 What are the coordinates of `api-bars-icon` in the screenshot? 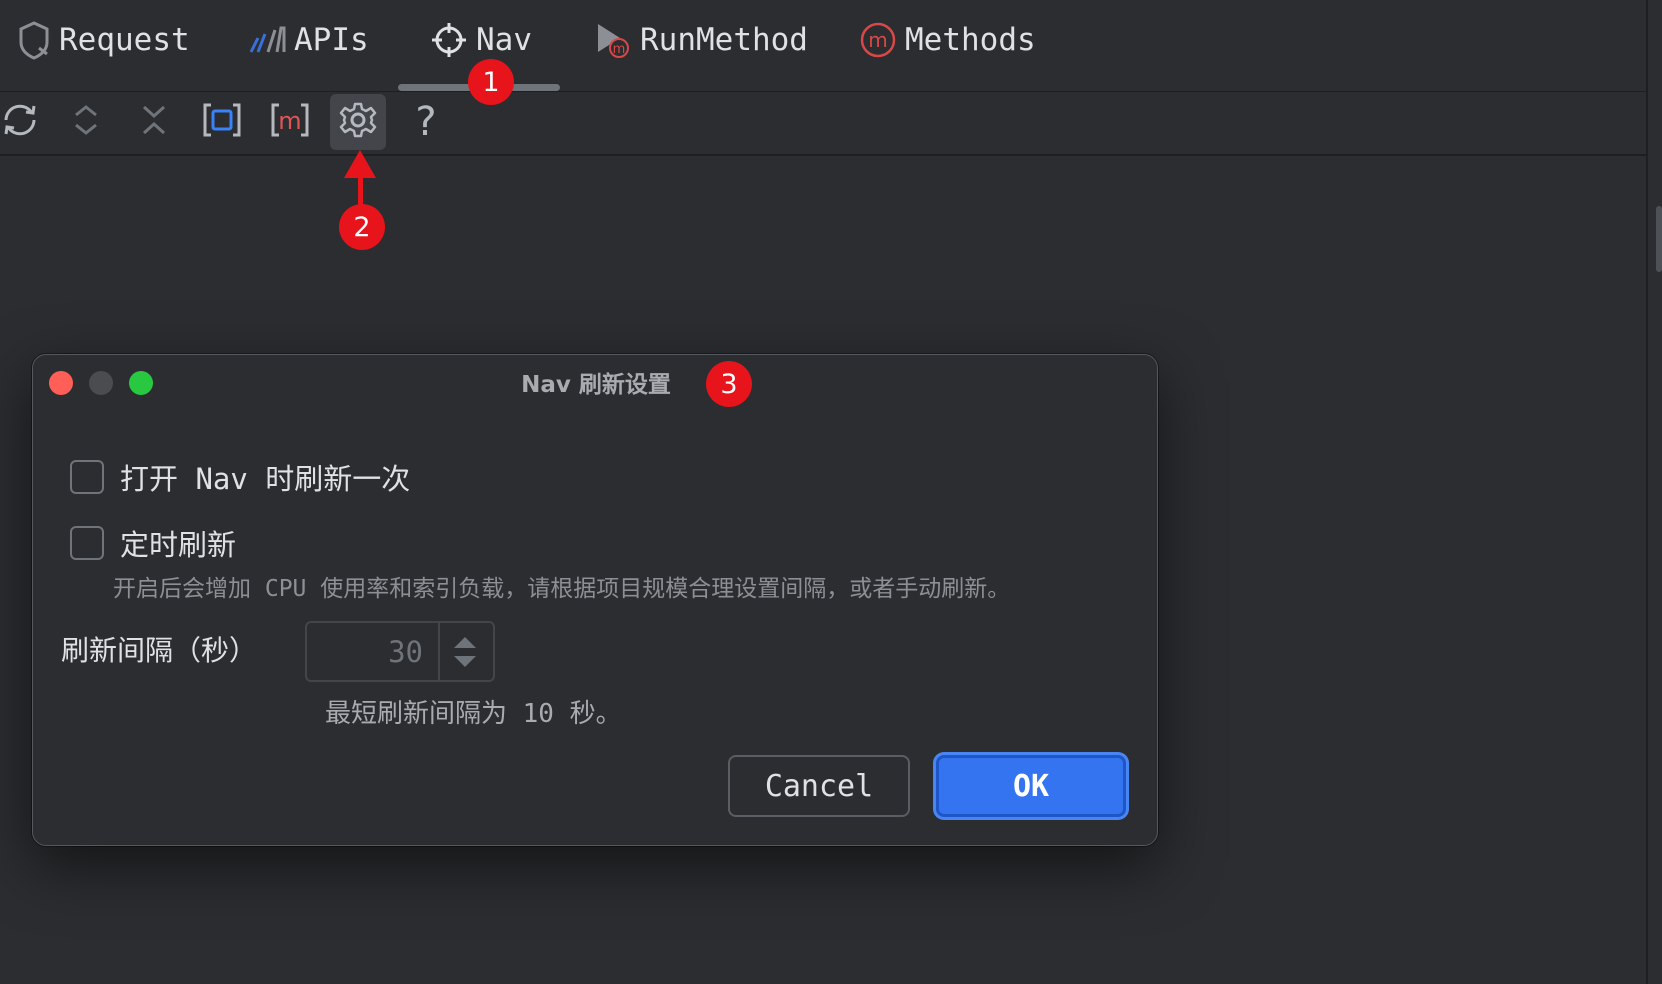 It's located at (267, 40).